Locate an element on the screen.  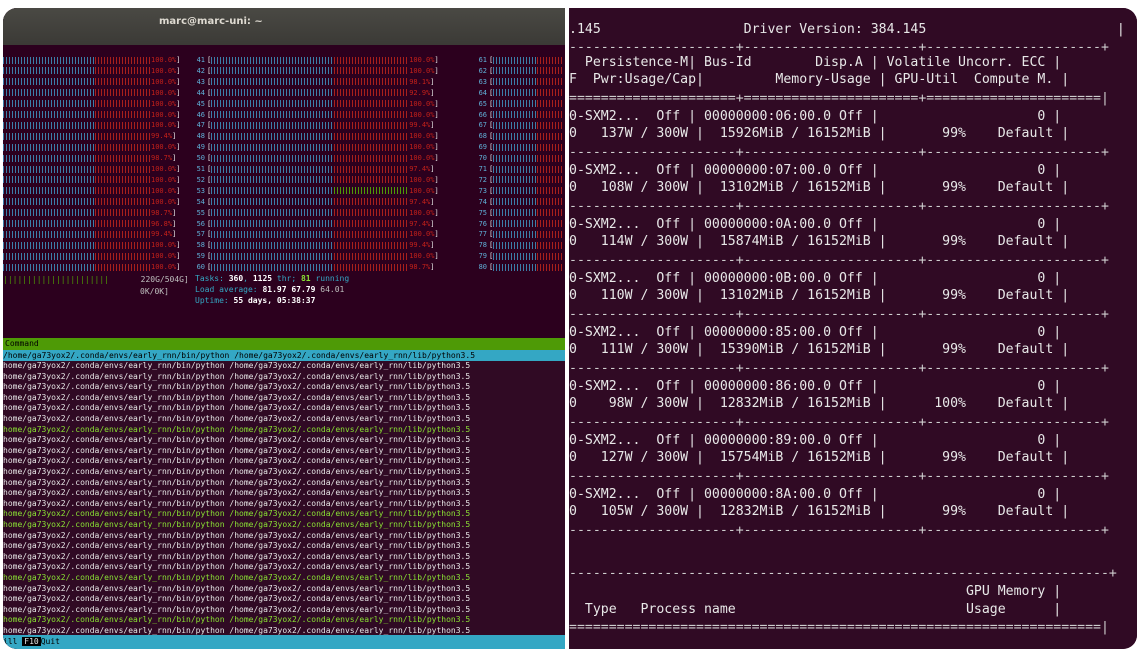
cpu-meter-row: 62[ is located at coordinates (519, 71).